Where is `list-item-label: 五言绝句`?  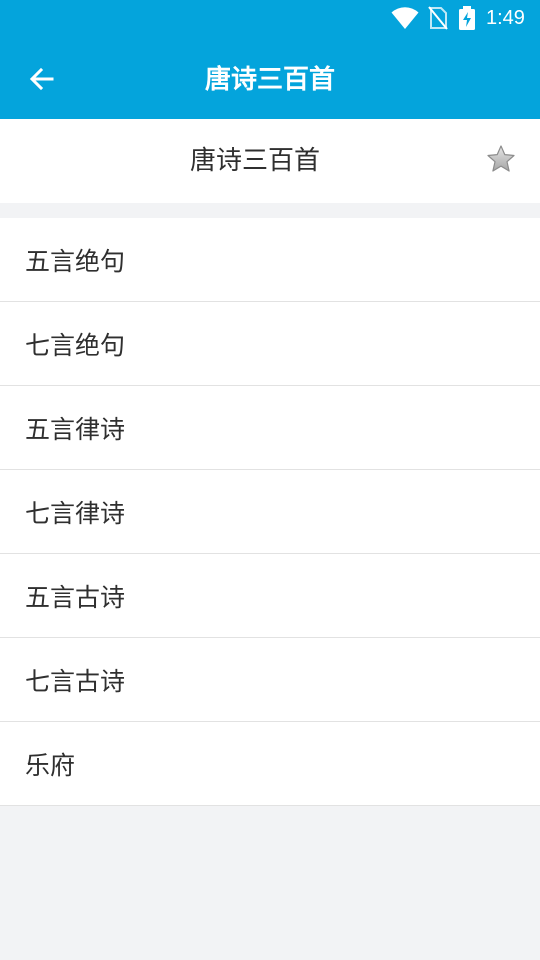 list-item-label: 五言绝句 is located at coordinates (75, 261).